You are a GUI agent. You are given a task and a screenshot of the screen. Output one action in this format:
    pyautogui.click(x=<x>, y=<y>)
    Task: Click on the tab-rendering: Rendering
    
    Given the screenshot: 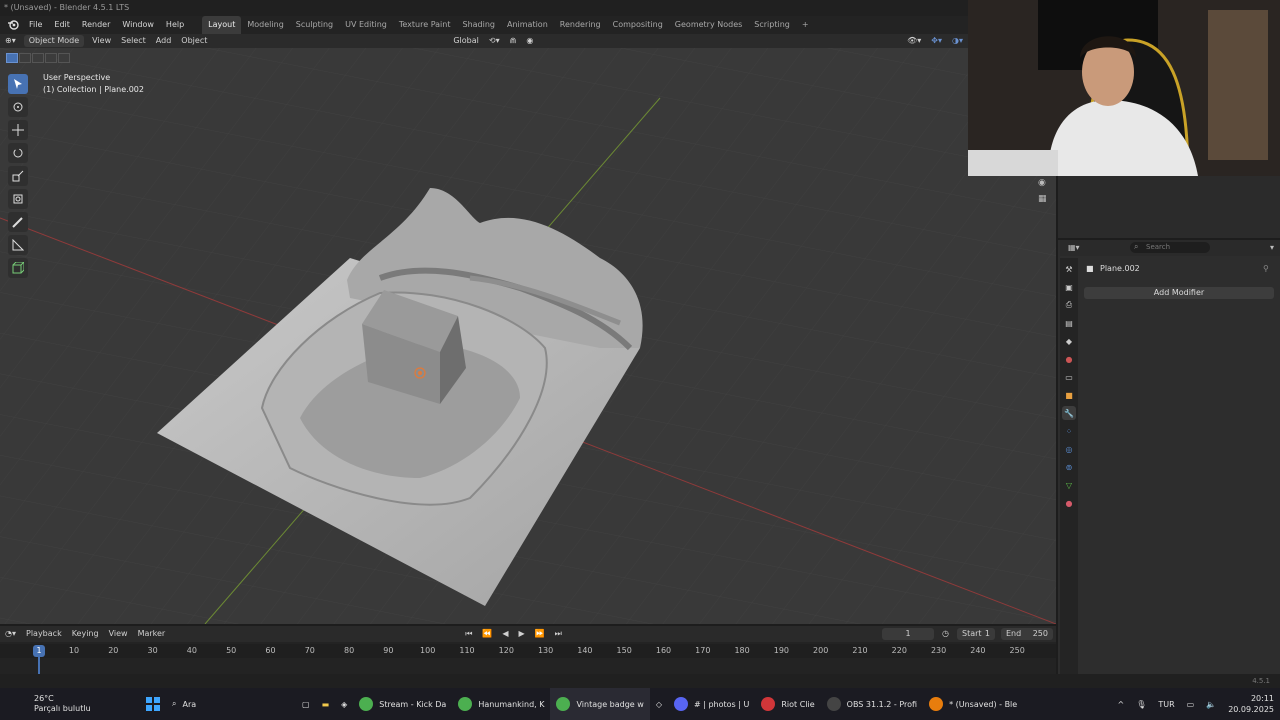 What is the action you would take?
    pyautogui.click(x=580, y=25)
    